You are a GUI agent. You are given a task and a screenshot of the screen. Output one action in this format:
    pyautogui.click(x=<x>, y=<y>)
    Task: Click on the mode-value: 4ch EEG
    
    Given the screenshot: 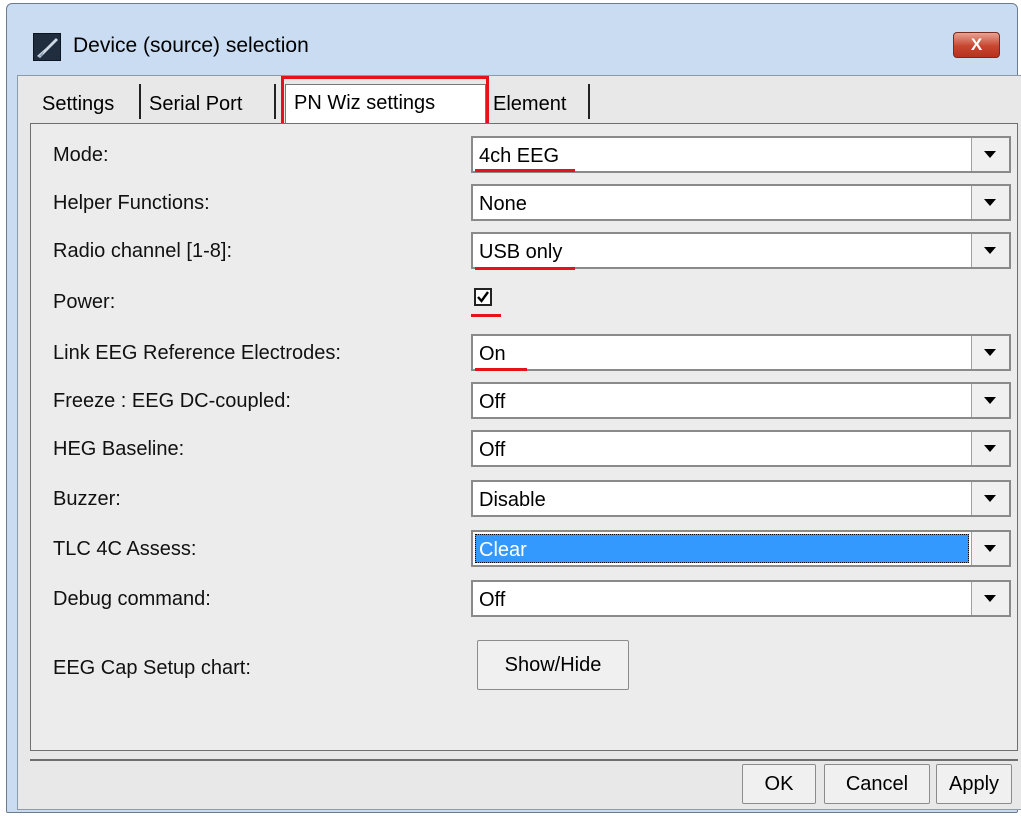 What is the action you would take?
    pyautogui.click(x=519, y=156)
    